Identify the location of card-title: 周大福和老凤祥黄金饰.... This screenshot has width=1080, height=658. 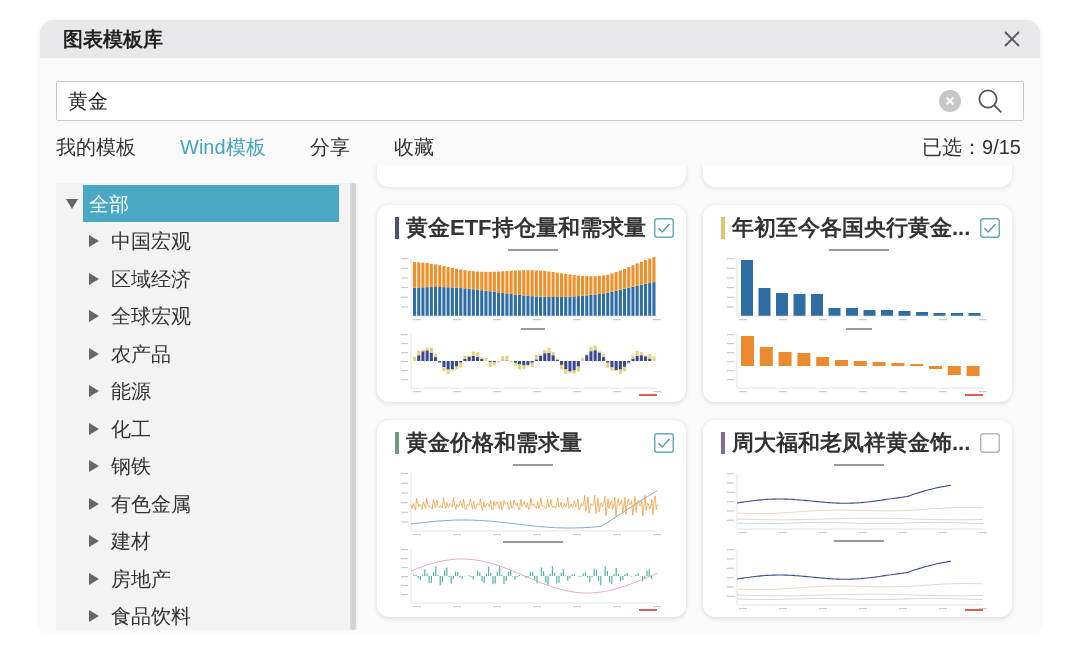
(851, 443).